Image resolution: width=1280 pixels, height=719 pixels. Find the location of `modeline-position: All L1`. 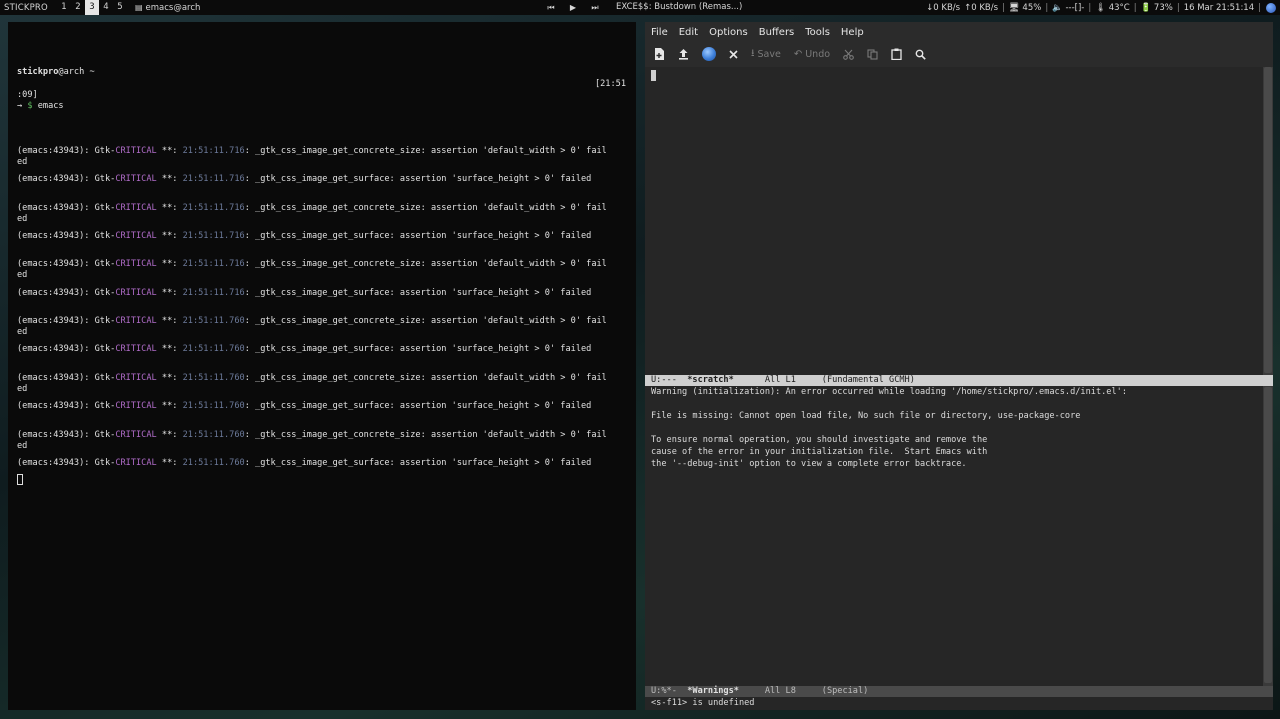

modeline-position: All L1 is located at coordinates (777, 380).